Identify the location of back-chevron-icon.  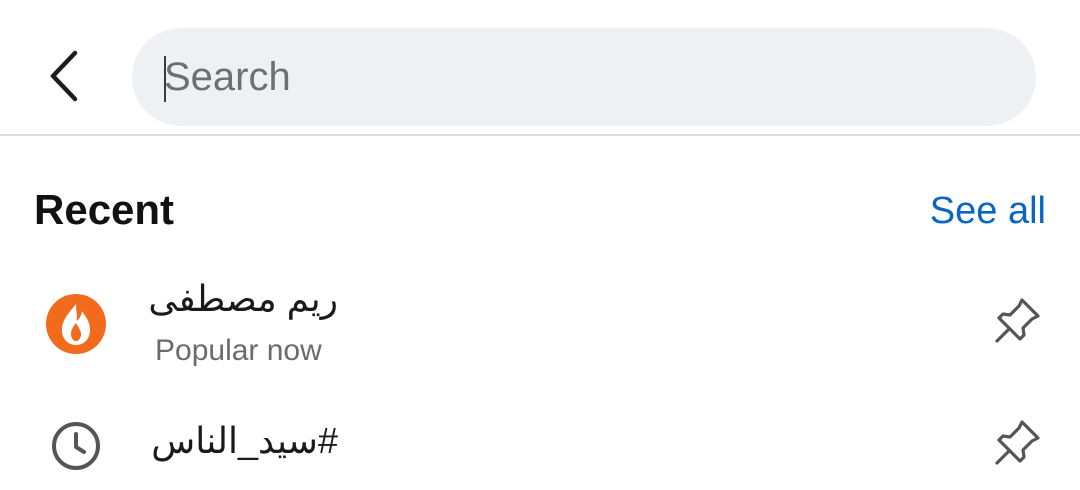
(64, 78).